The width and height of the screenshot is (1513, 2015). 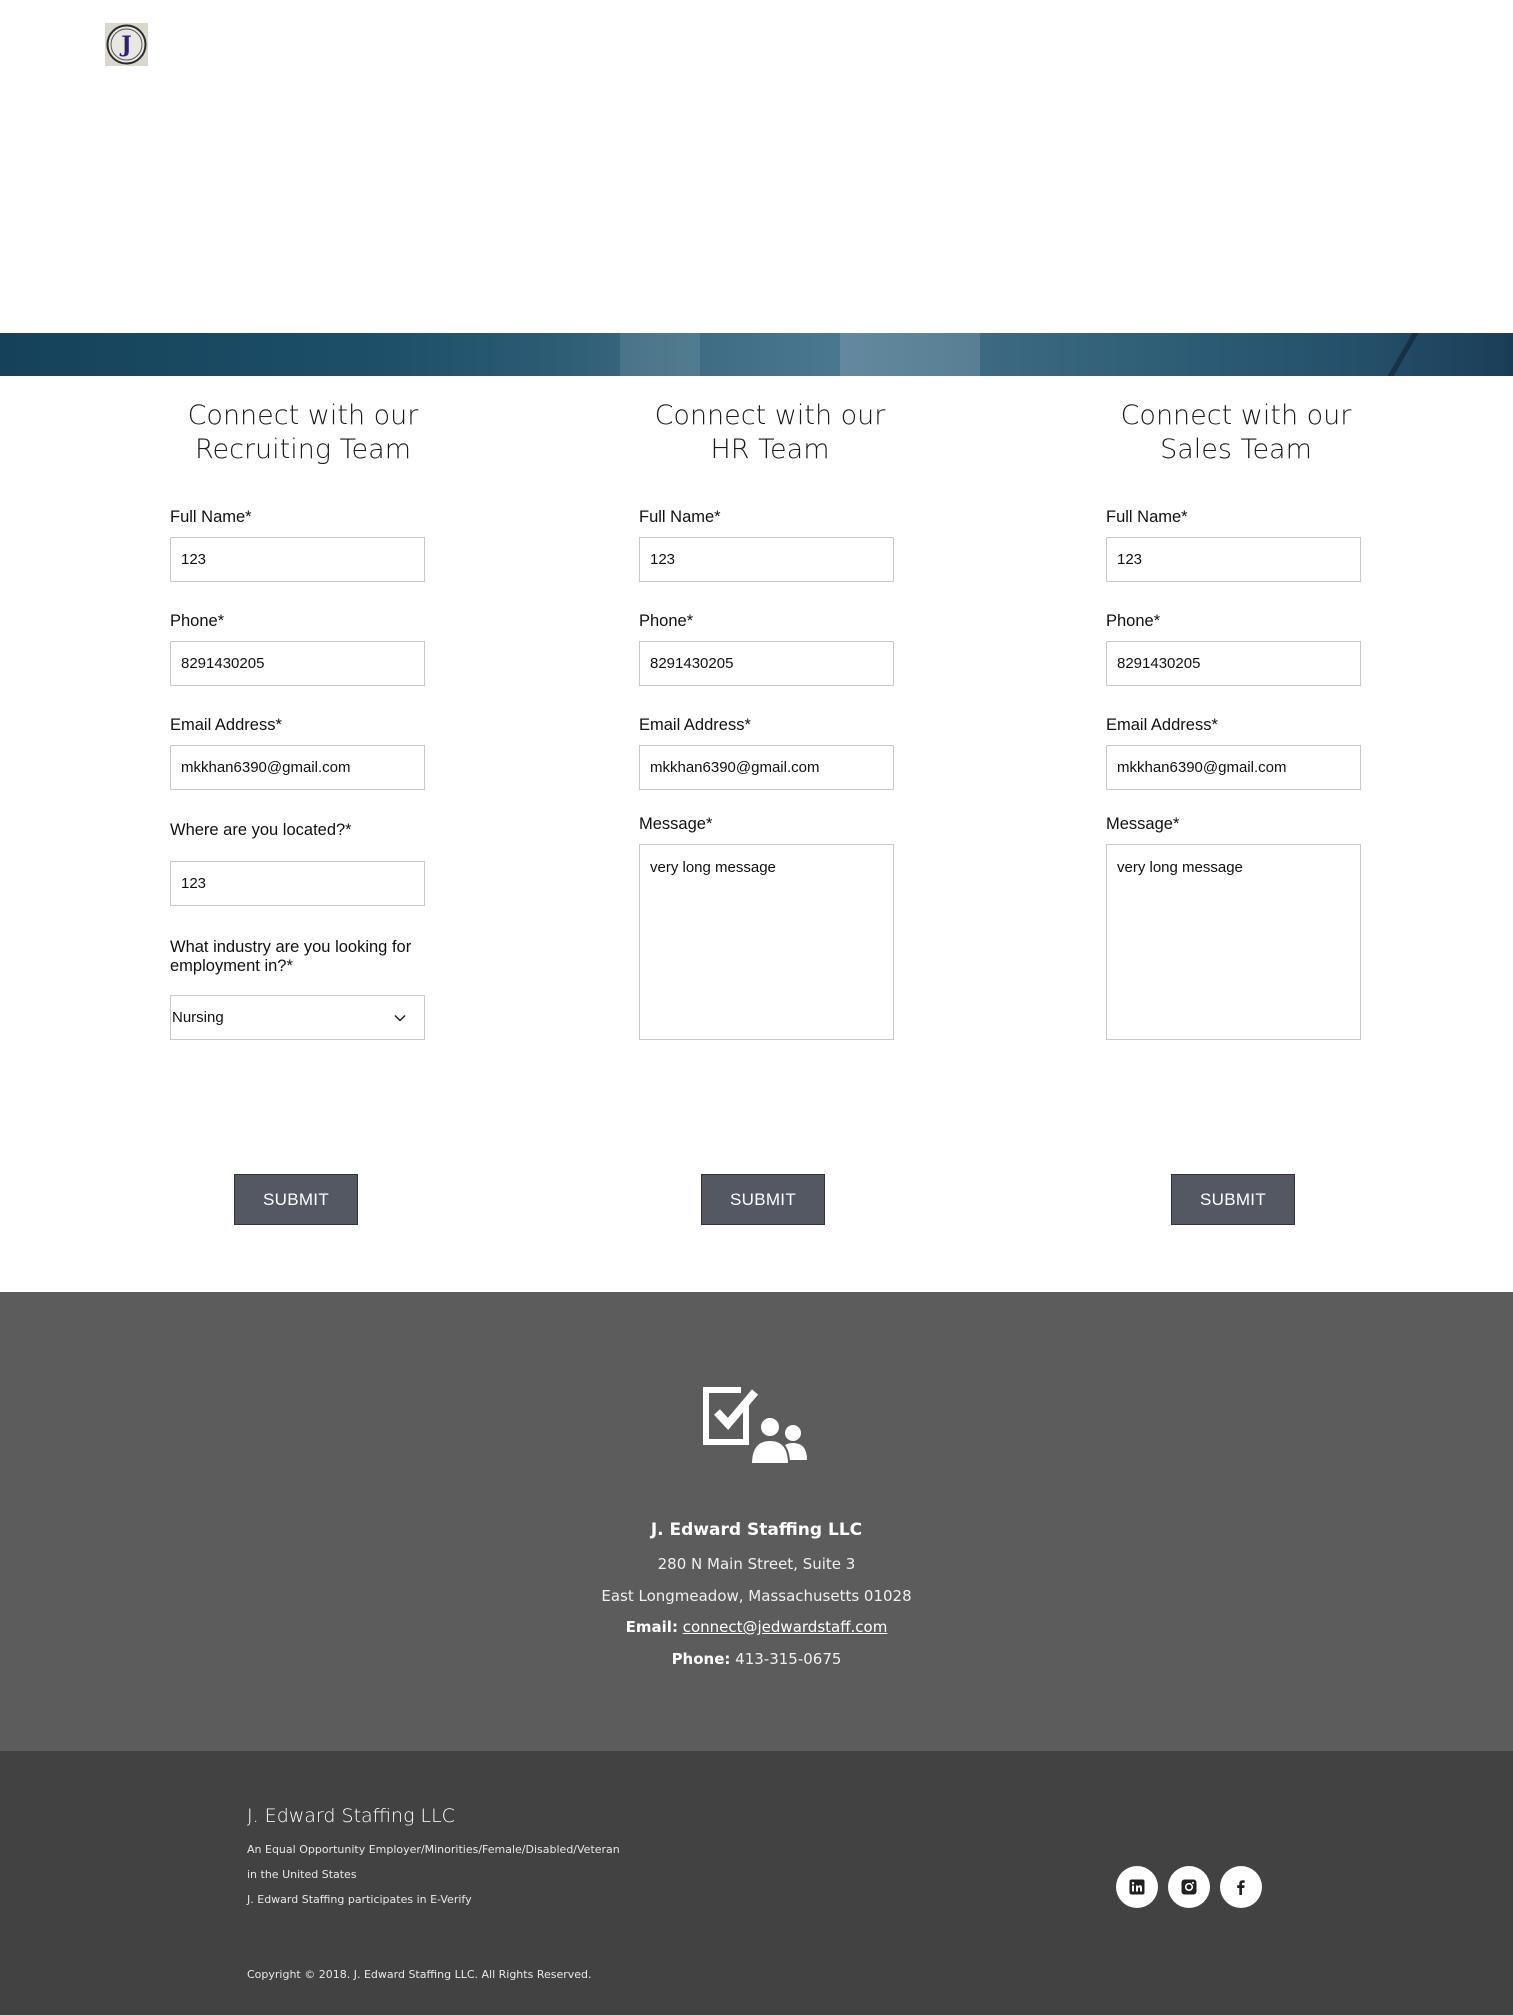 What do you see at coordinates (756, 1564) in the screenshot?
I see `contact-address-line1: 280 N Main Street, Suite 3` at bounding box center [756, 1564].